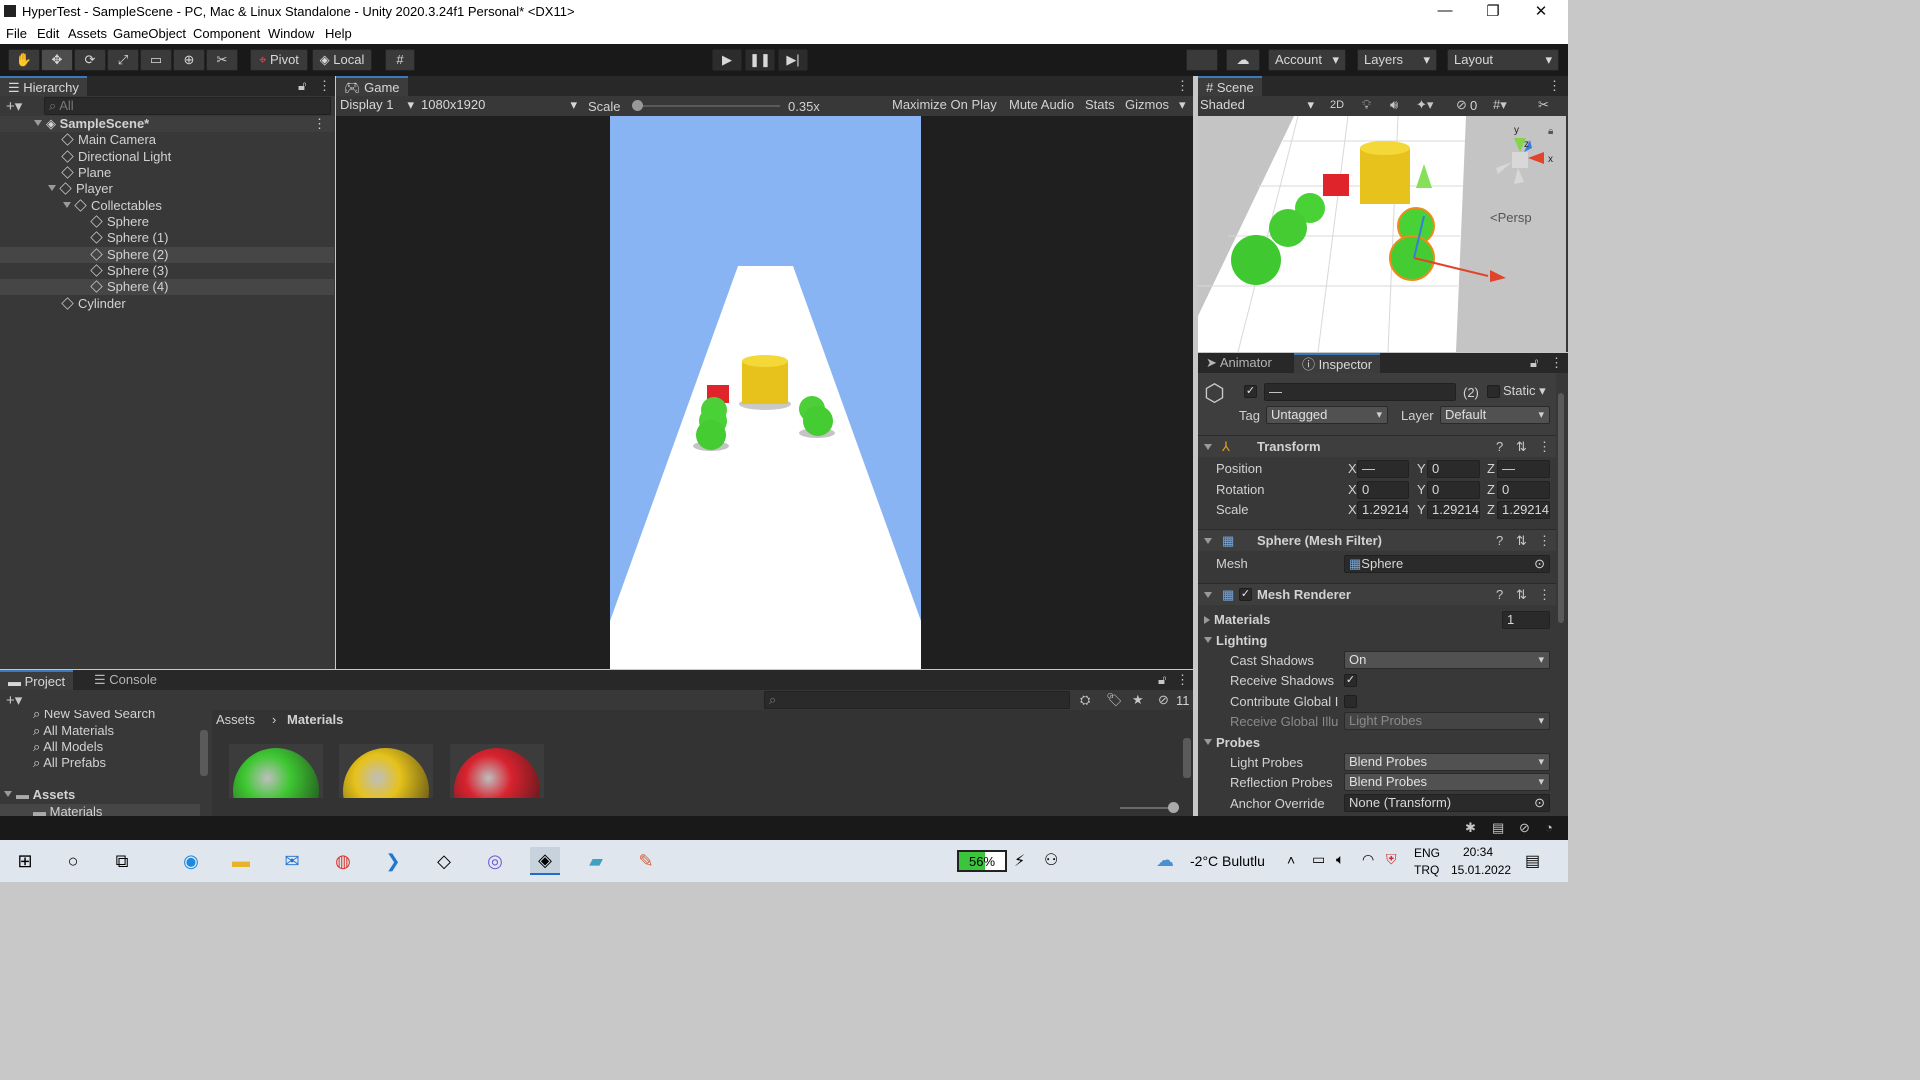  What do you see at coordinates (1481, 870) in the screenshot?
I see `clock-date: 15.01.2022` at bounding box center [1481, 870].